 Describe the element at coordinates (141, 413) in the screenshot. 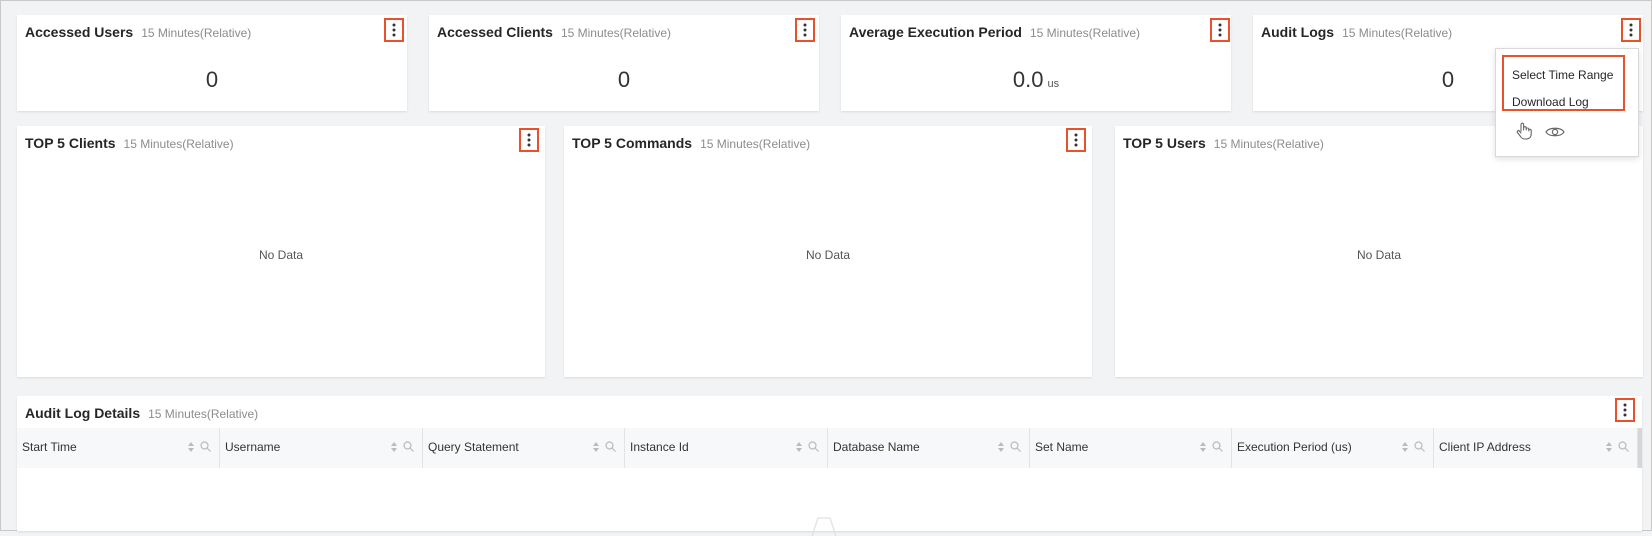

I see `panel-title: Audit Log Details 15 Minutes(Relative)` at that location.